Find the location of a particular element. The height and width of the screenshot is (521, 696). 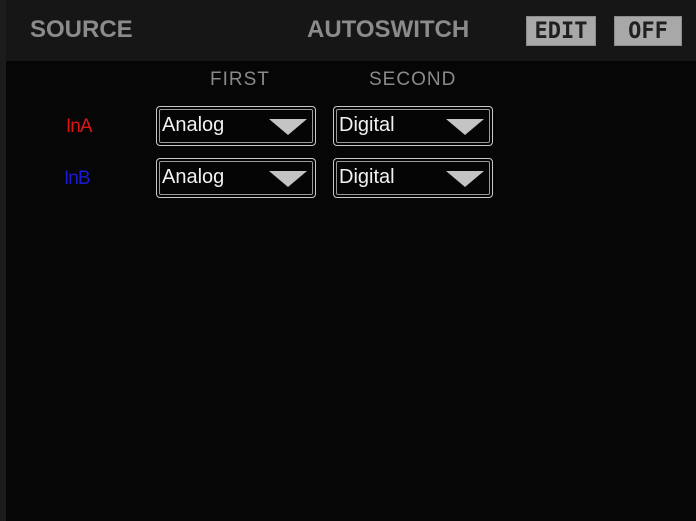

row-label-ina: InA is located at coordinates (79, 126).